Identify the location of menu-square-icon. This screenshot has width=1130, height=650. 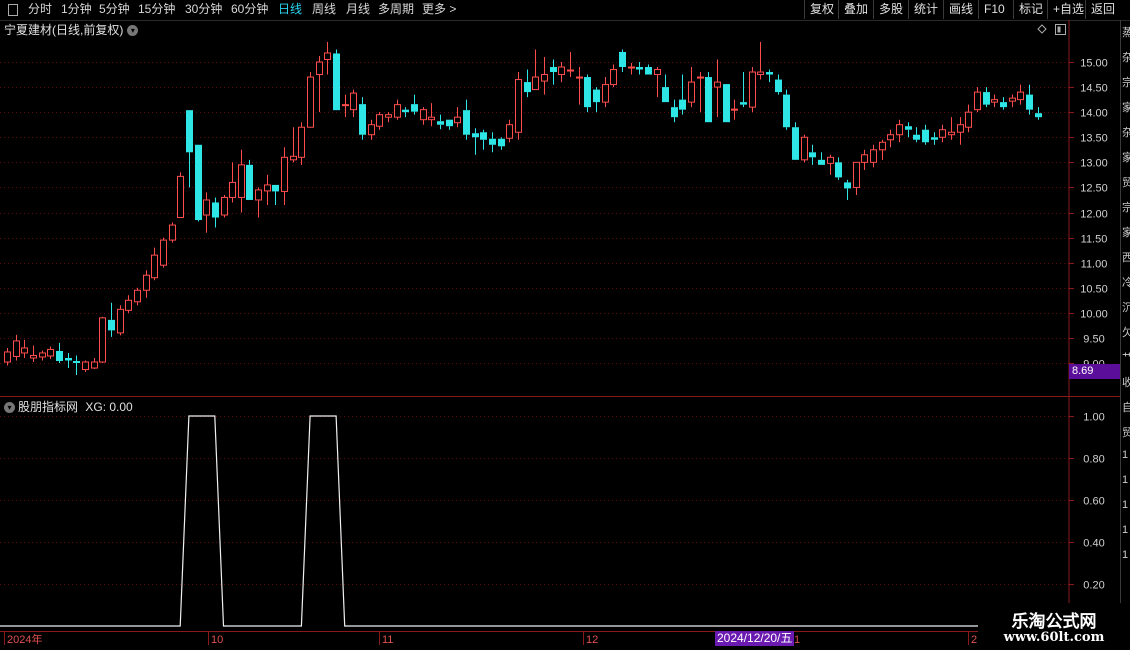
(13, 9).